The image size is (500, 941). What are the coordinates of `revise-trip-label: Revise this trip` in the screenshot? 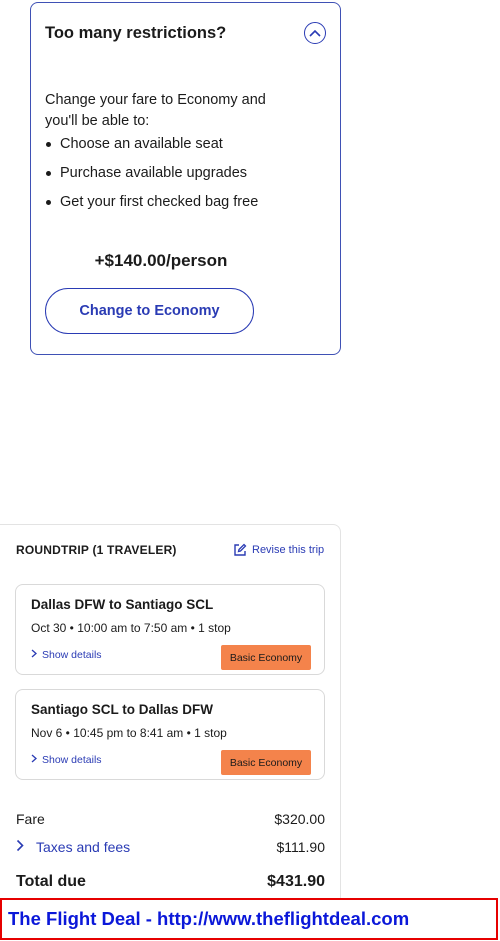 It's located at (288, 550).